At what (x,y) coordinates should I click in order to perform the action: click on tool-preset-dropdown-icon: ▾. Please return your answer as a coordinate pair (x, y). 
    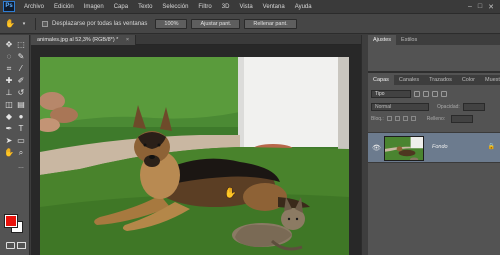
    Looking at the image, I should click on (24, 24).